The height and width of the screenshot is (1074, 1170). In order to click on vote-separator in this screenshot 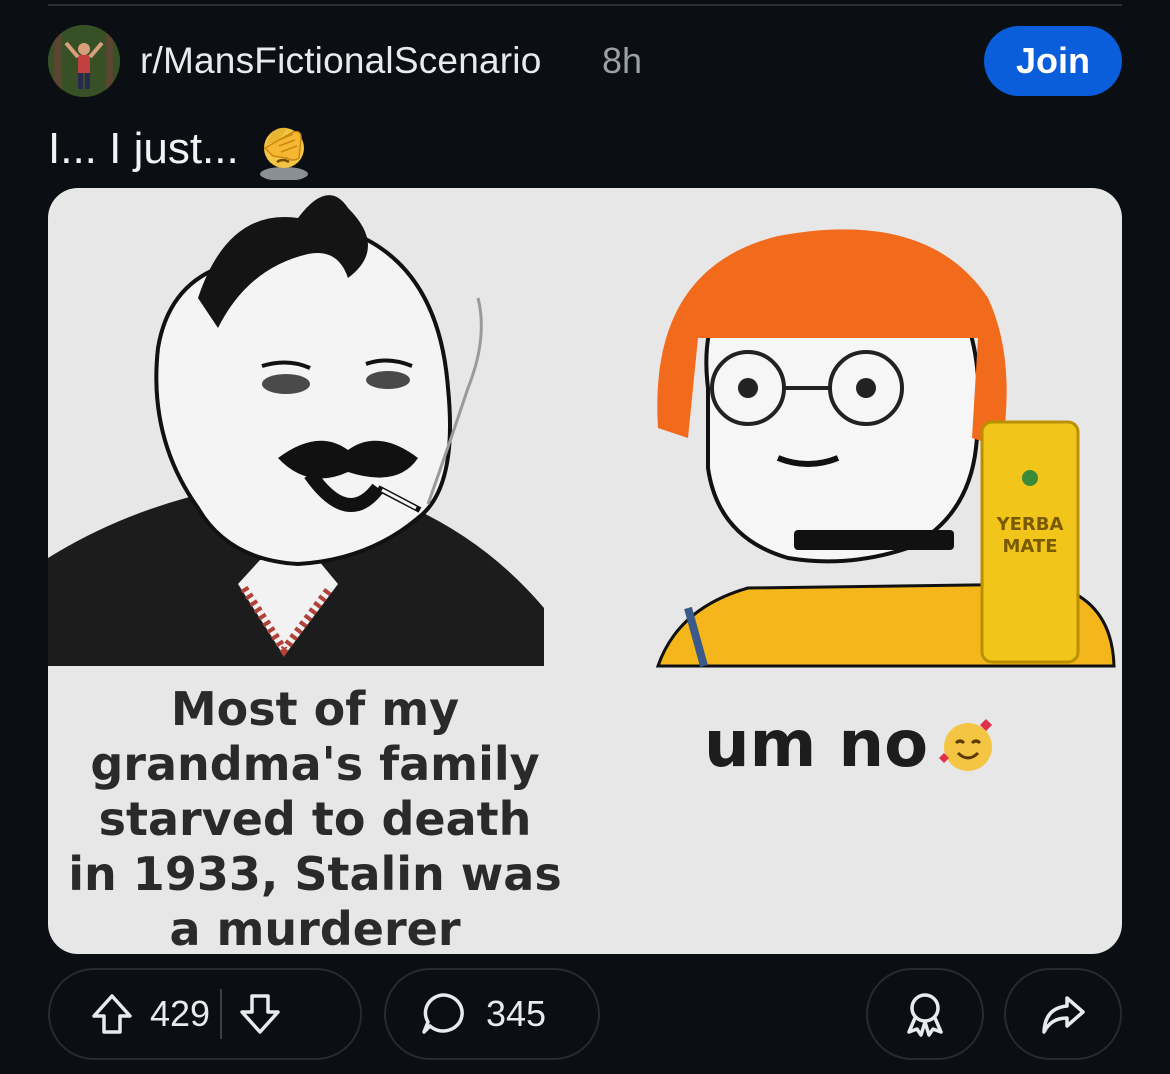, I will do `click(221, 1014)`.